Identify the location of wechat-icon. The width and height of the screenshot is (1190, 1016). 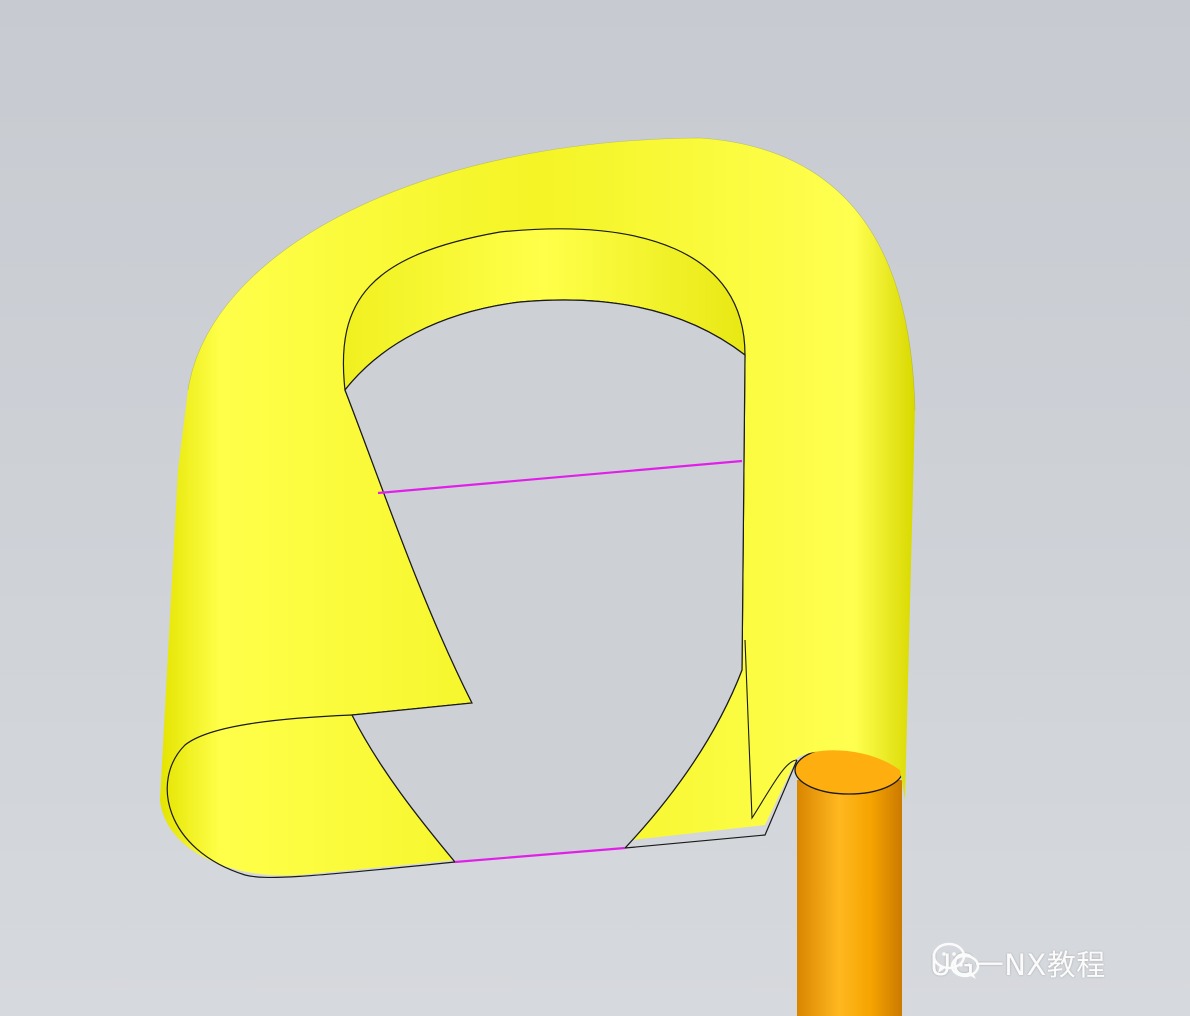
(956, 960).